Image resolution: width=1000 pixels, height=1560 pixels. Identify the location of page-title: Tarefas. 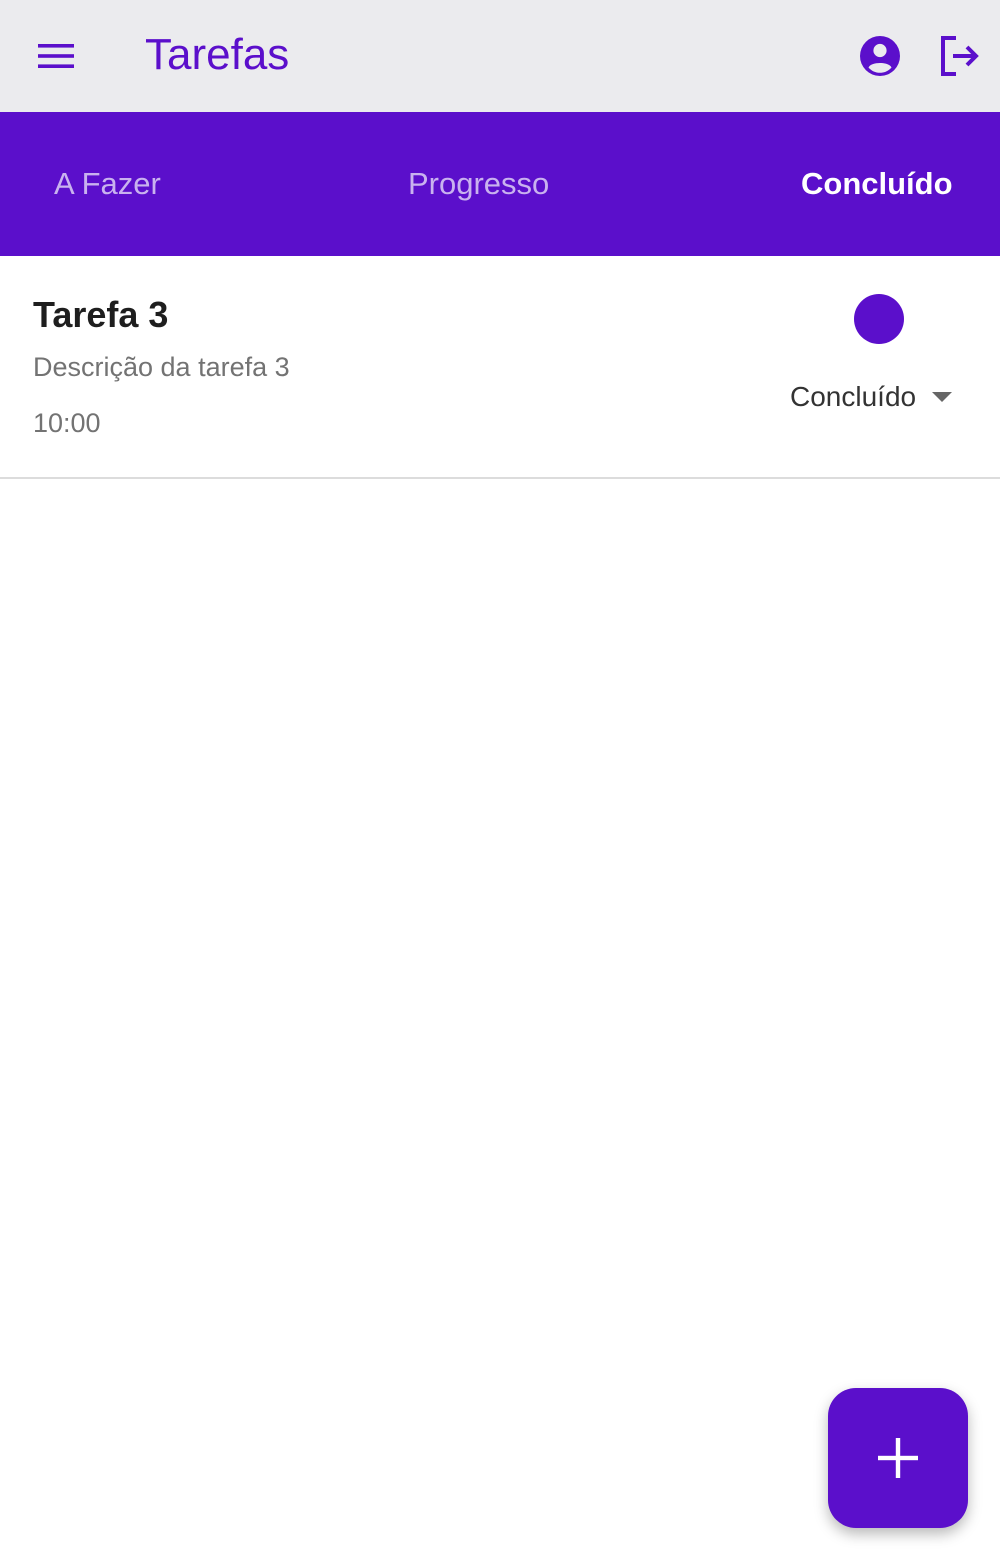
(217, 54).